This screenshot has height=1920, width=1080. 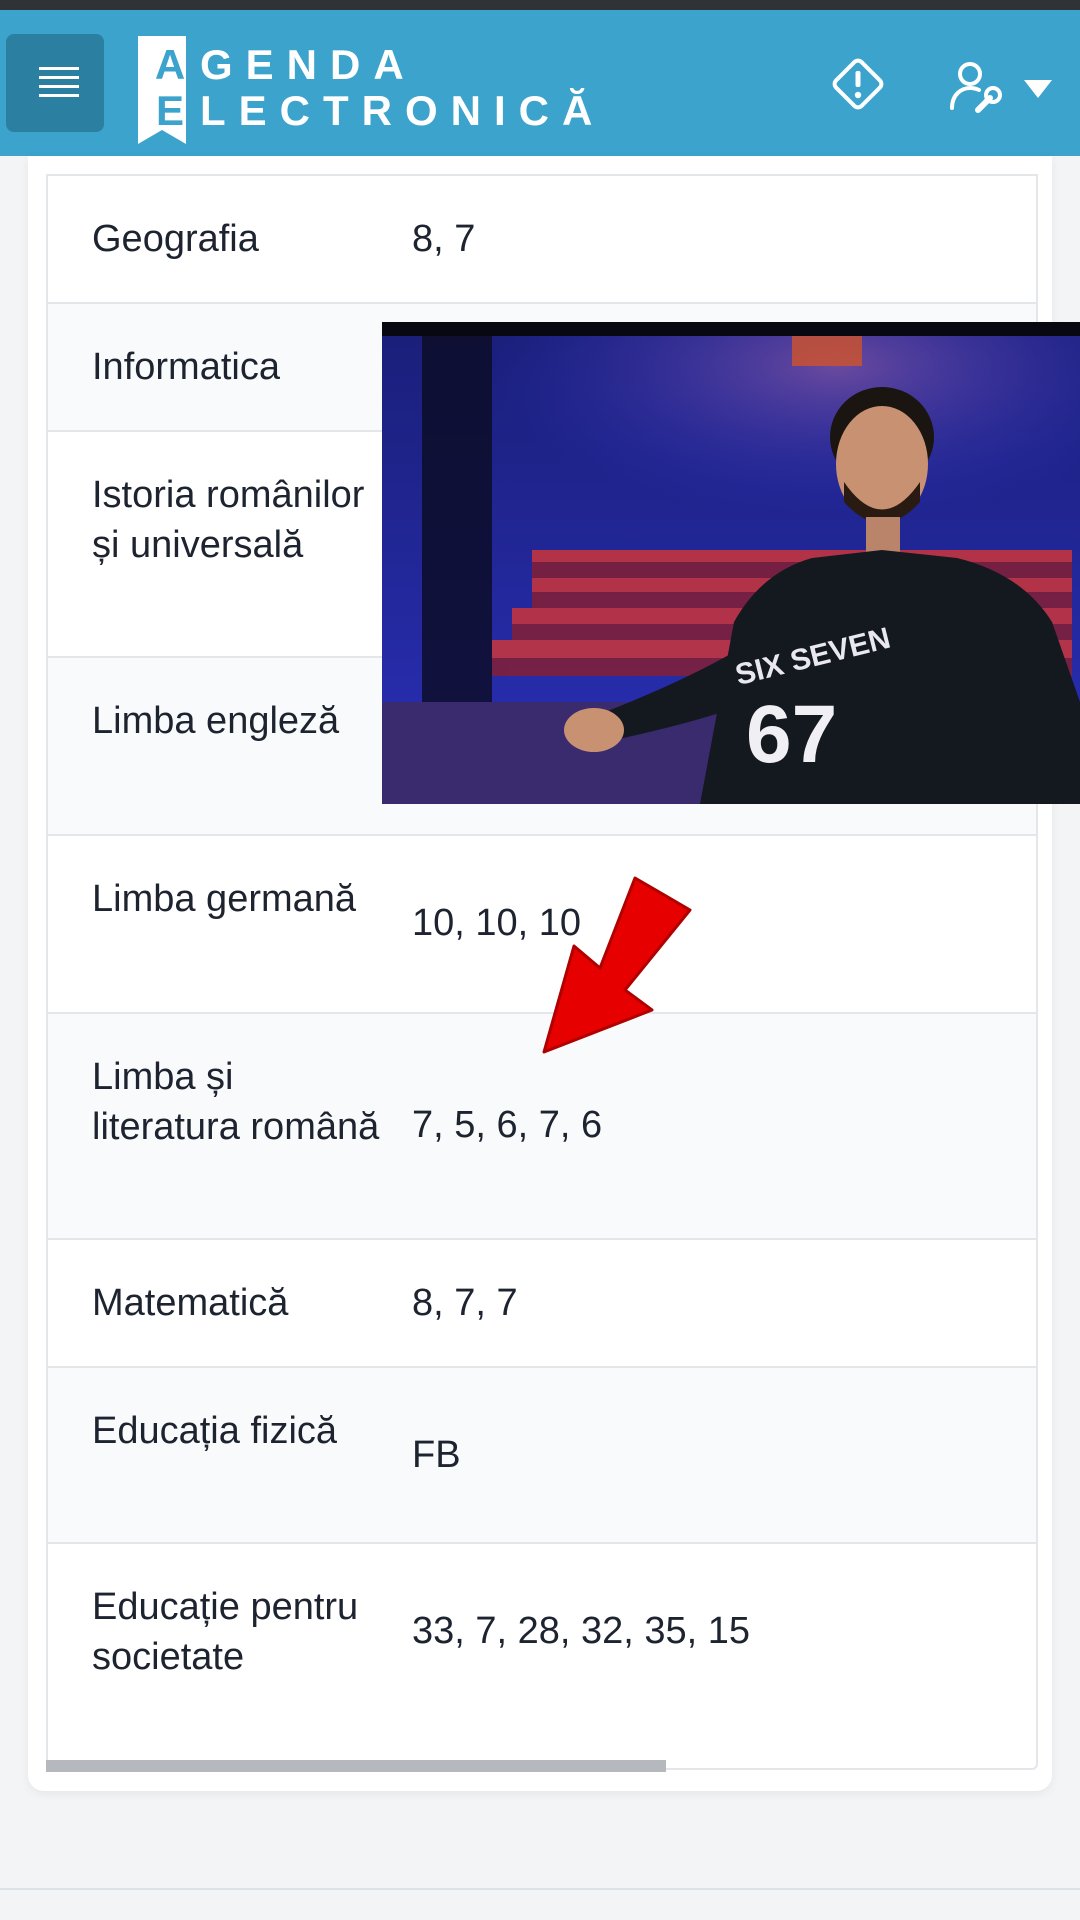 I want to click on app-header: A GENDA E LECTRONICĂ, so click(x=540, y=83).